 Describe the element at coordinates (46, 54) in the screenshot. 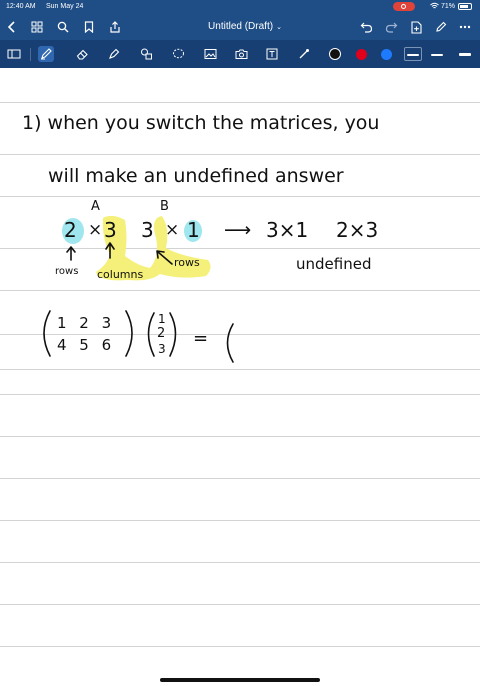

I see `pen-tool-icon` at that location.